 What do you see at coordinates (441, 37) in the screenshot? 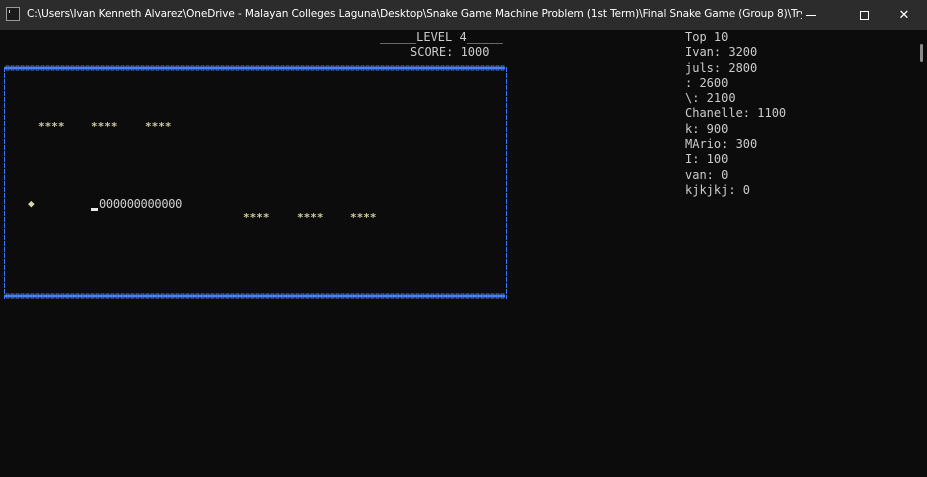
I see `level-heading: _____LEVEL 4_____` at bounding box center [441, 37].